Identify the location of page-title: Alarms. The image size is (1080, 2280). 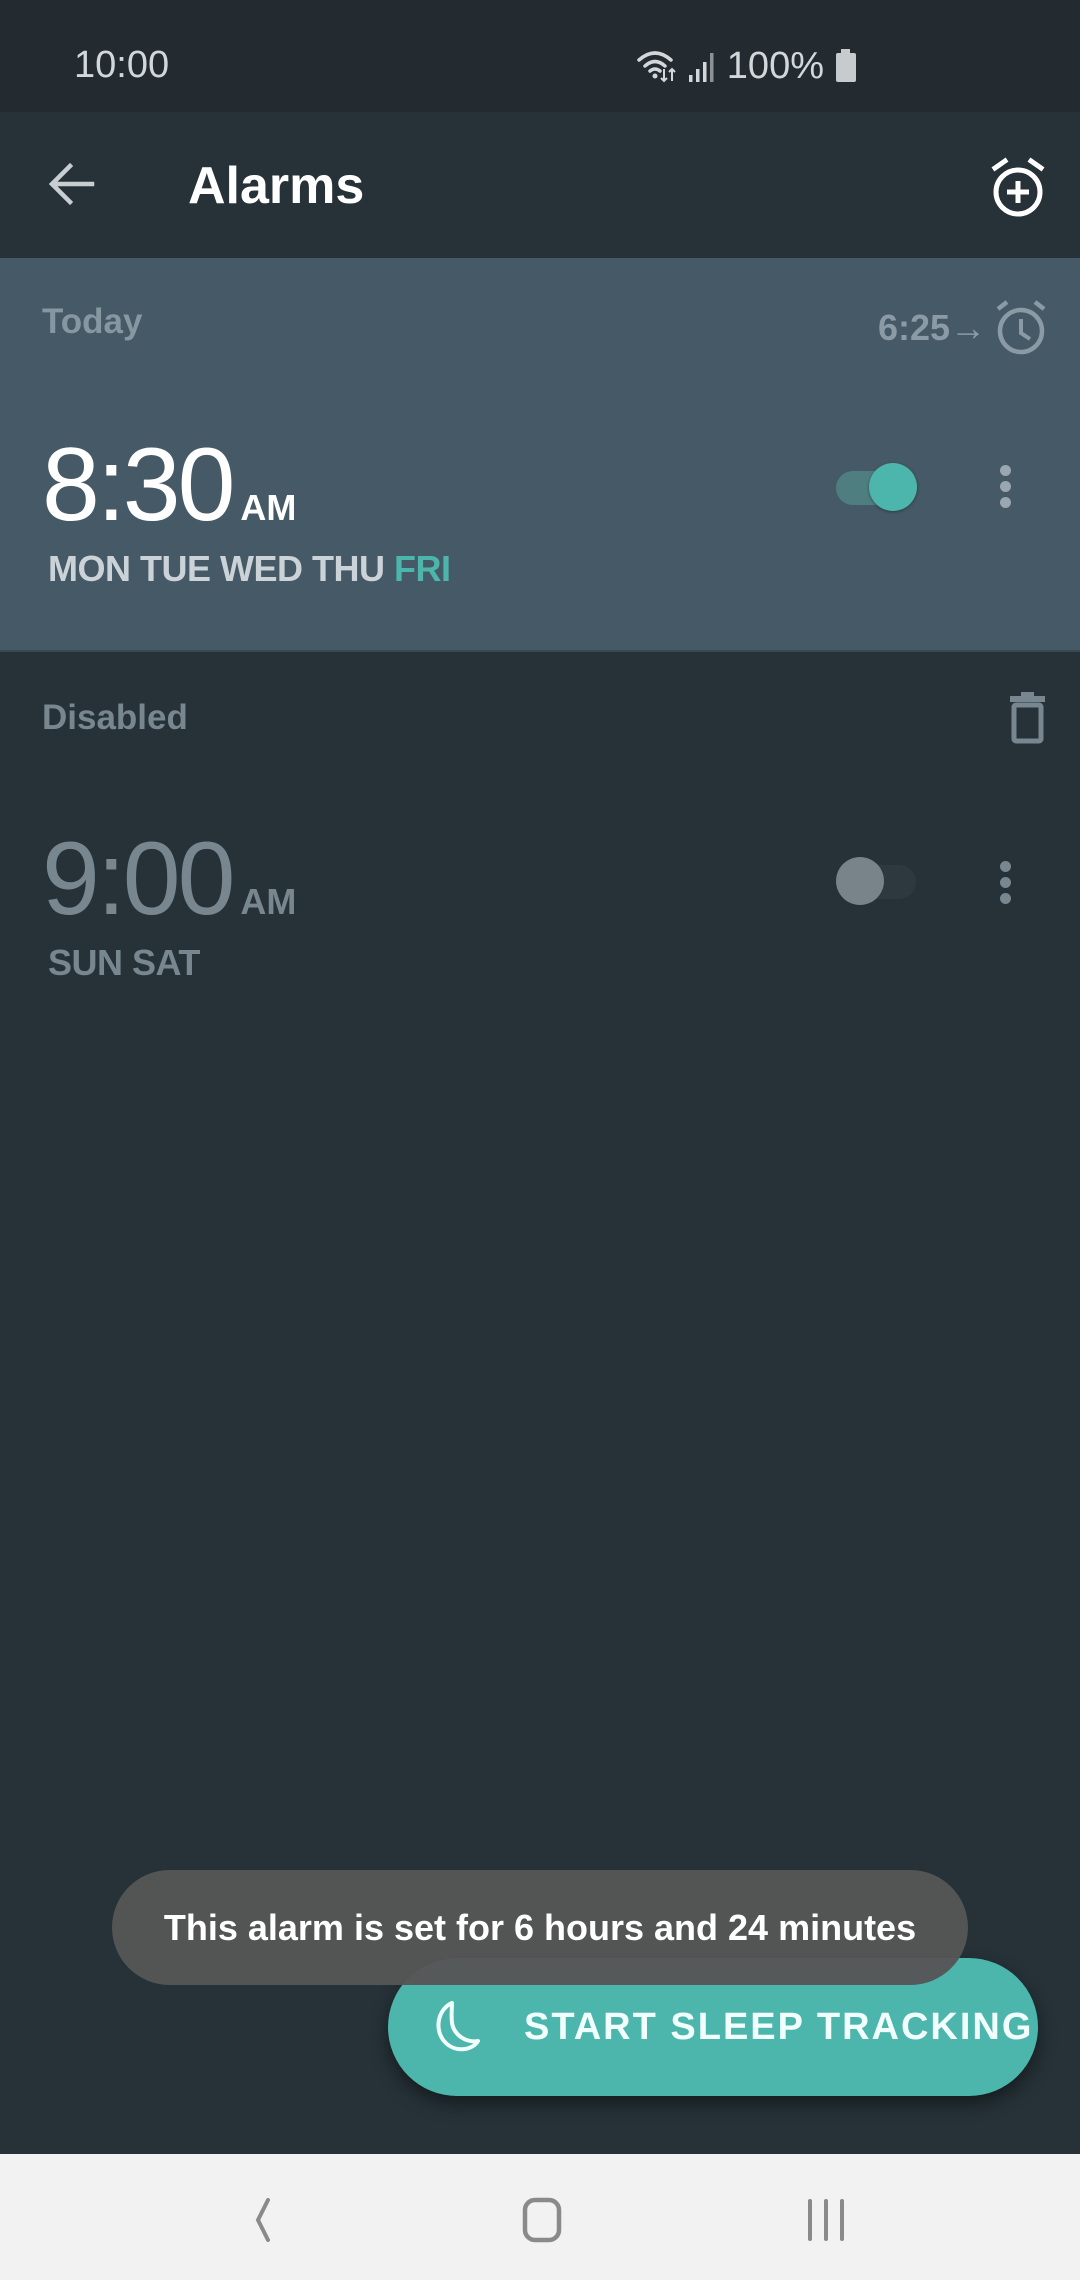
(276, 186).